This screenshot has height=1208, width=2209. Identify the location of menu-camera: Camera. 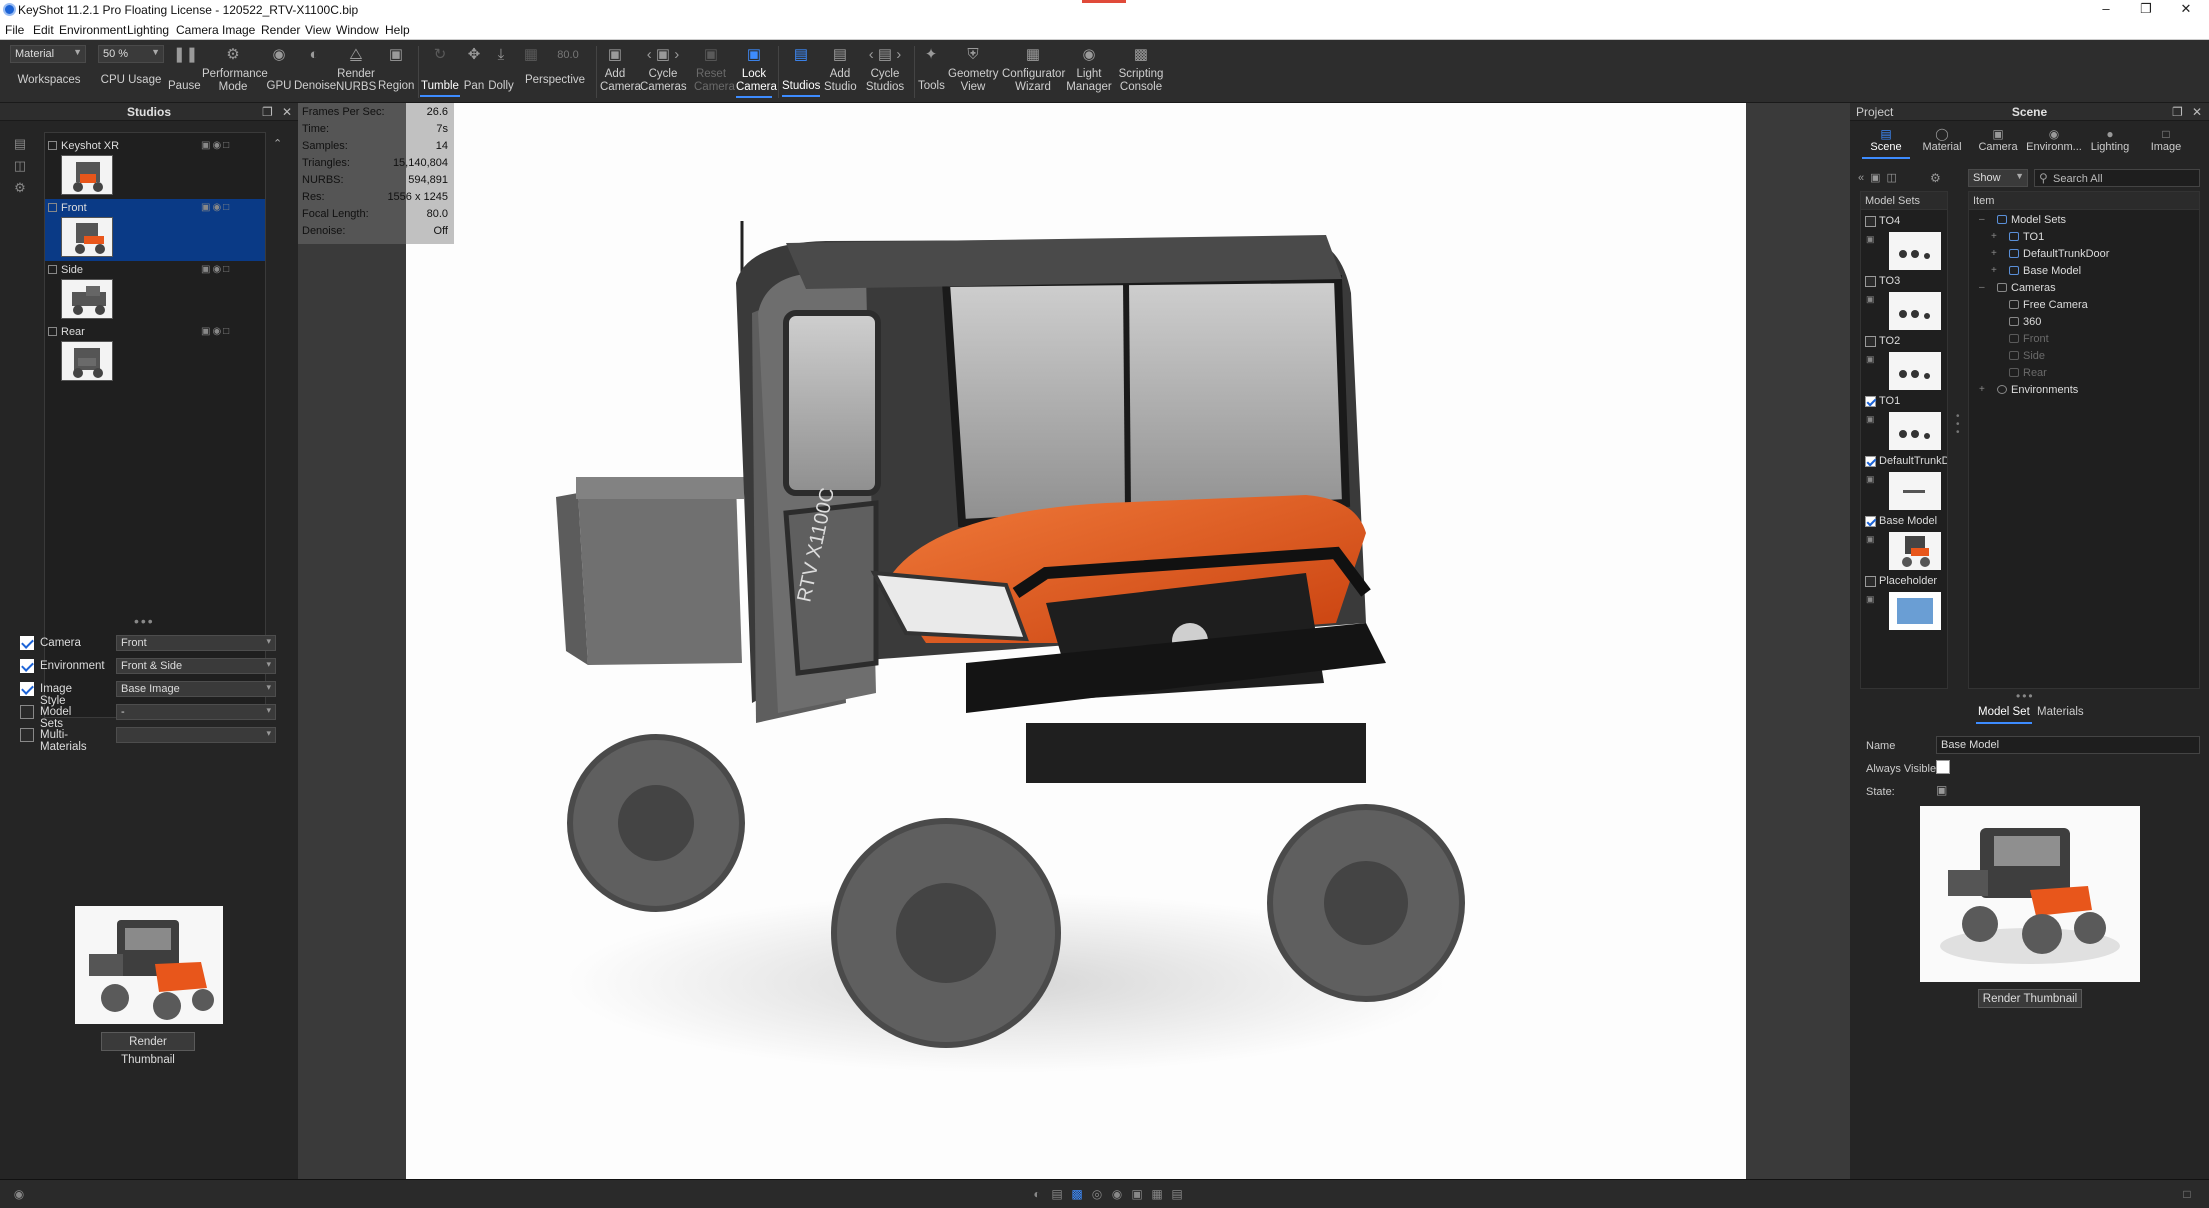
(197, 30).